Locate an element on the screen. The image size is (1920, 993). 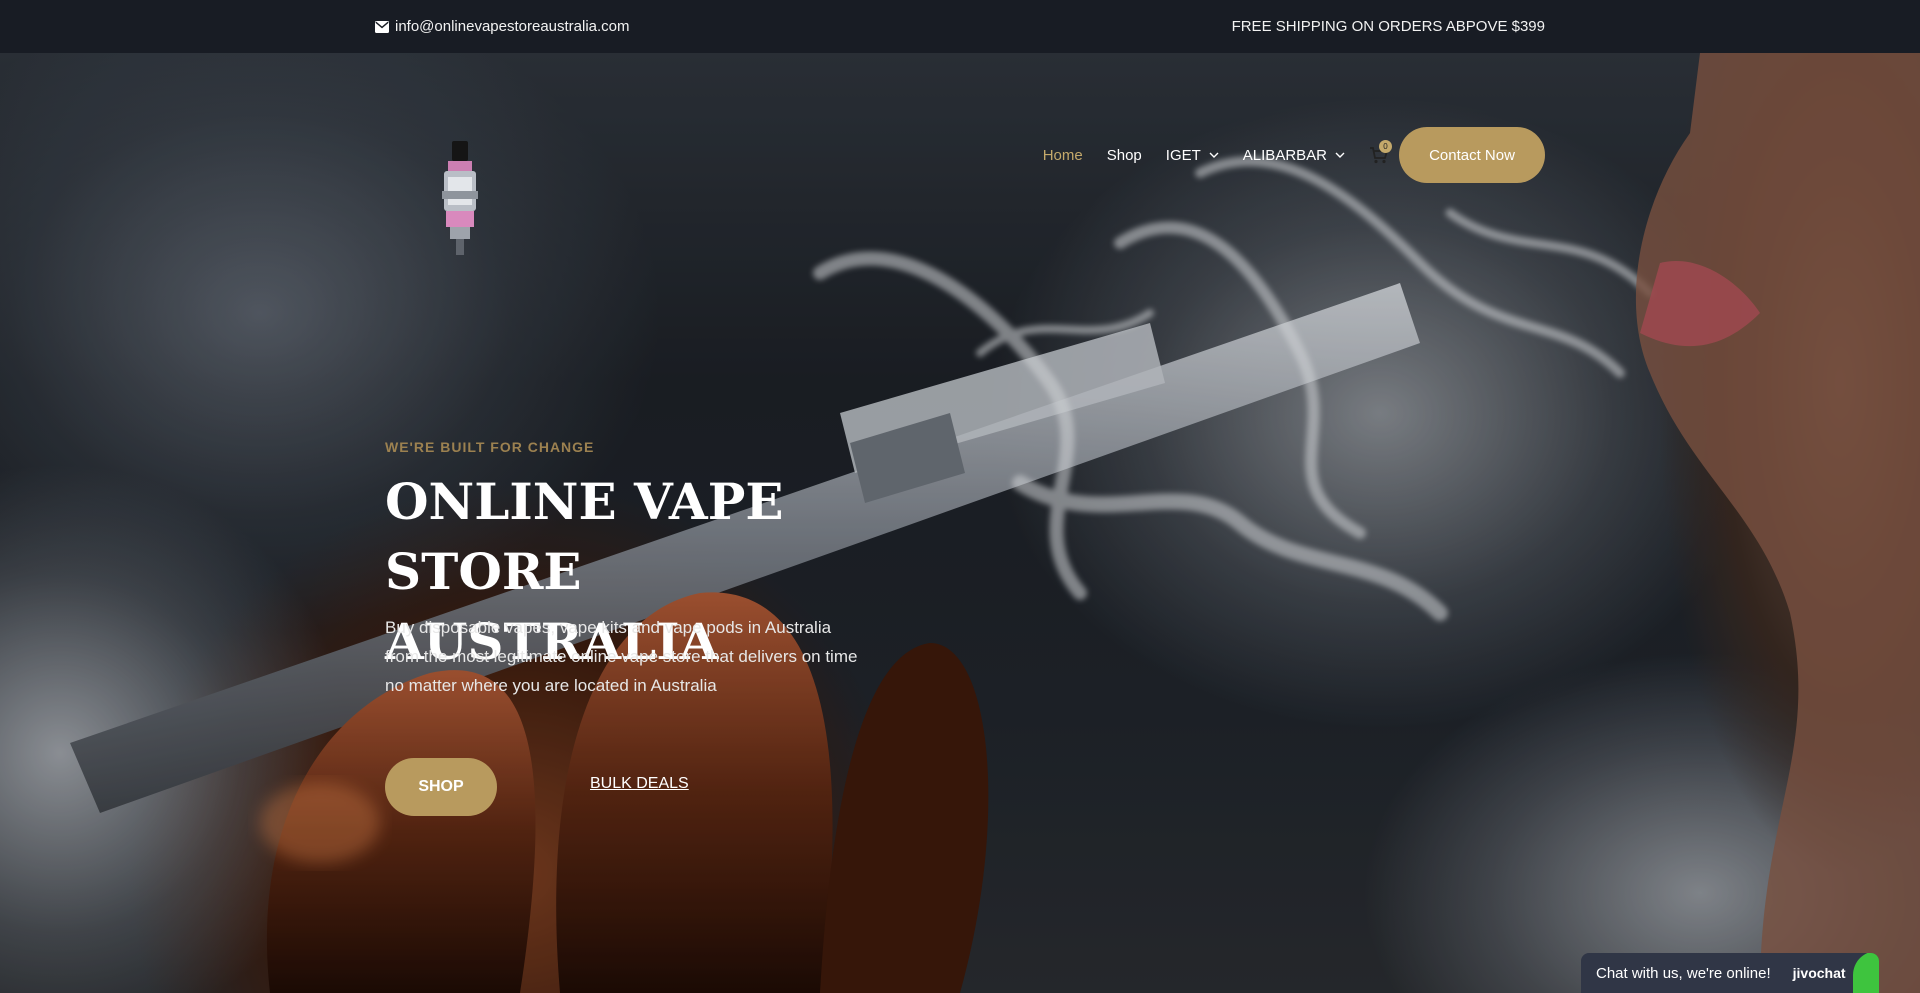
nav-label: Home is located at coordinates (1062, 155).